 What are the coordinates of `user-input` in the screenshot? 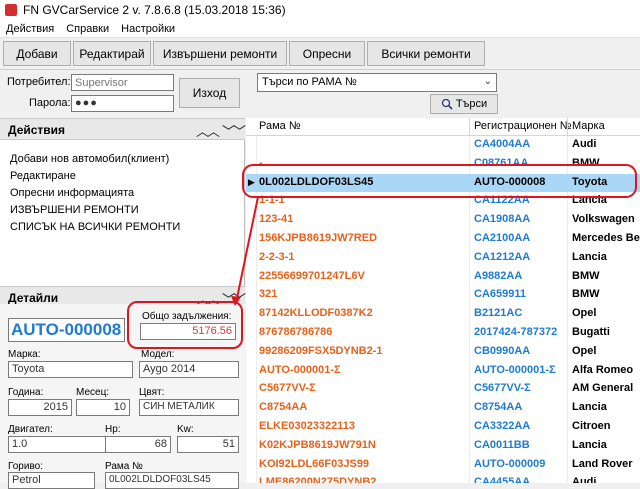 It's located at (122, 82).